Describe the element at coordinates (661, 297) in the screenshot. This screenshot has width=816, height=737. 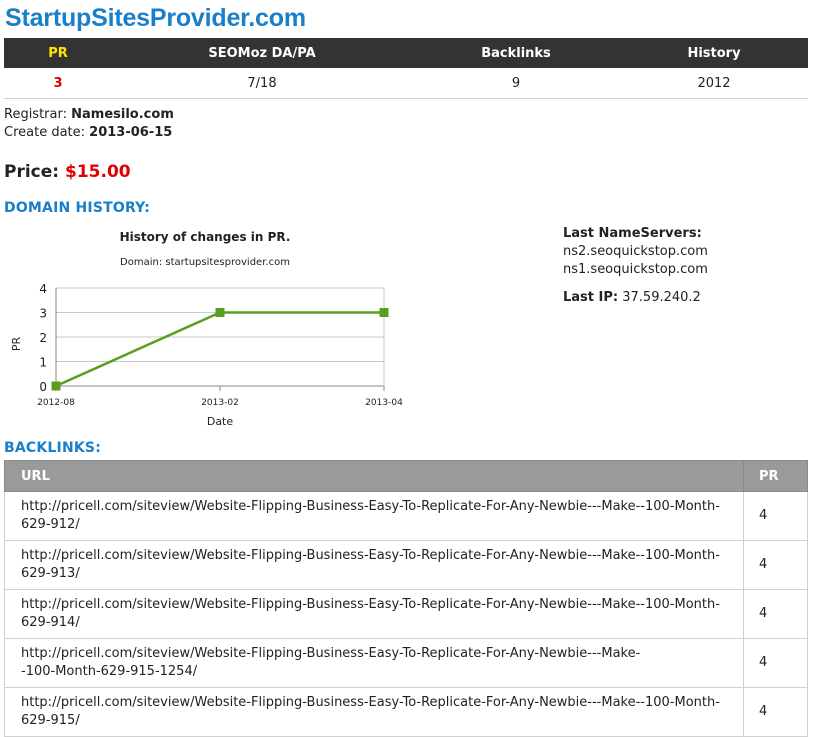
I see `last-ip-value: 37.59.240.2` at that location.